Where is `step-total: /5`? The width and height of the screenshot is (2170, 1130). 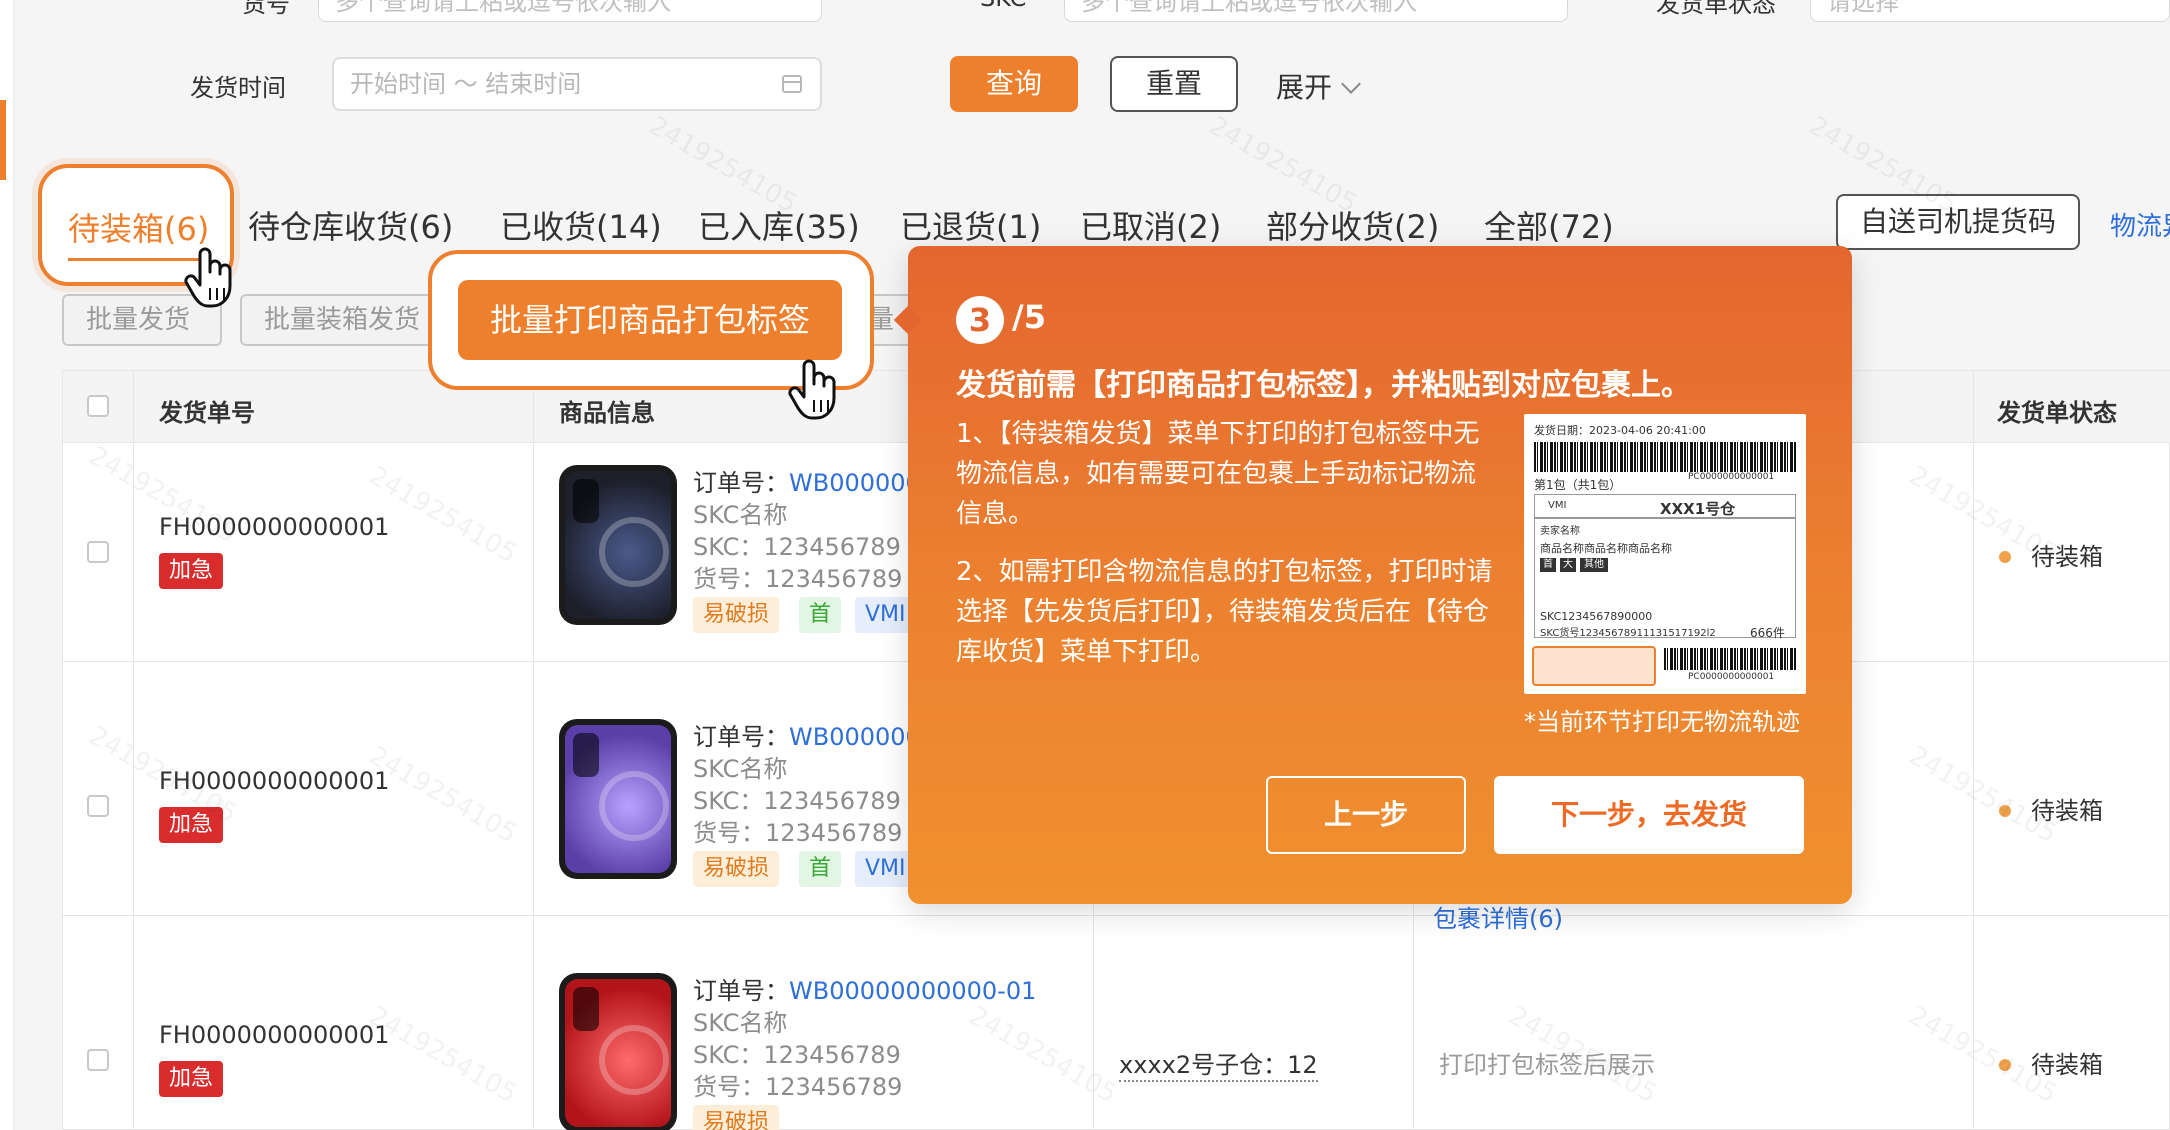 step-total: /5 is located at coordinates (1029, 317).